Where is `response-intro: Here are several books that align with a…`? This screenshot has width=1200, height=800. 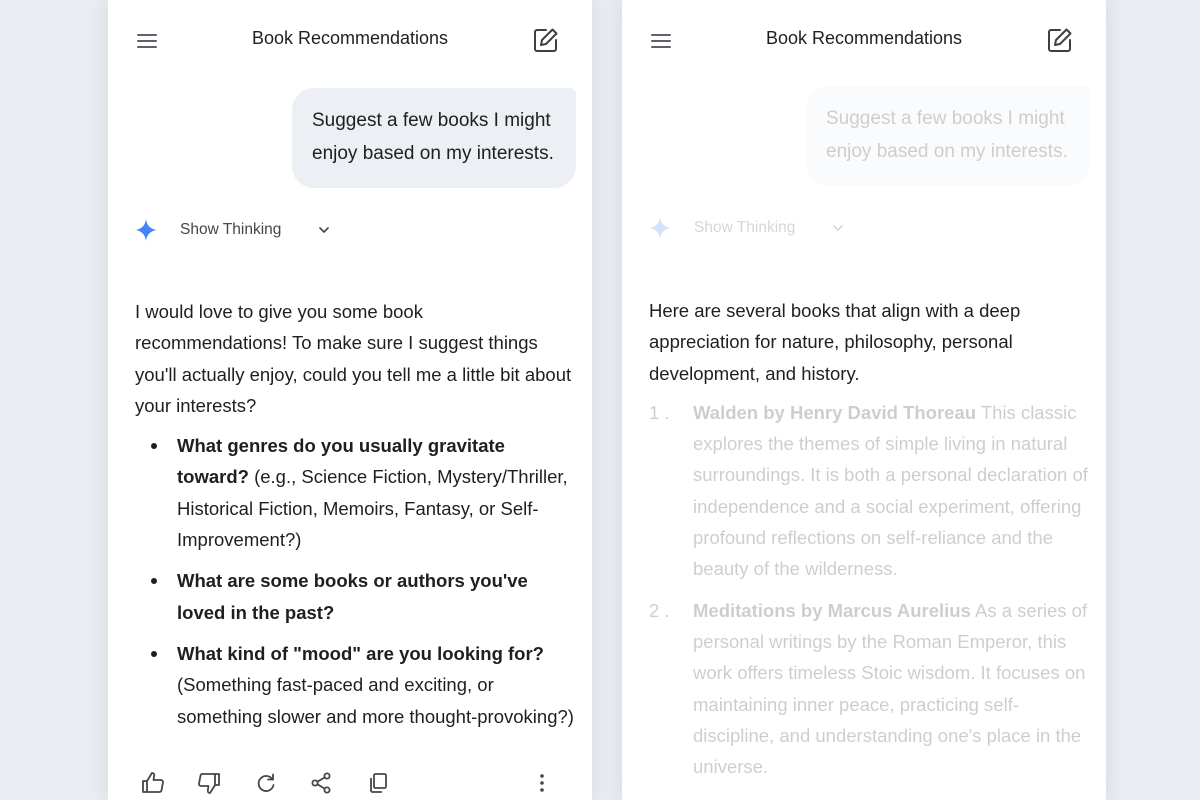 response-intro: Here are several books that align with a… is located at coordinates (835, 342).